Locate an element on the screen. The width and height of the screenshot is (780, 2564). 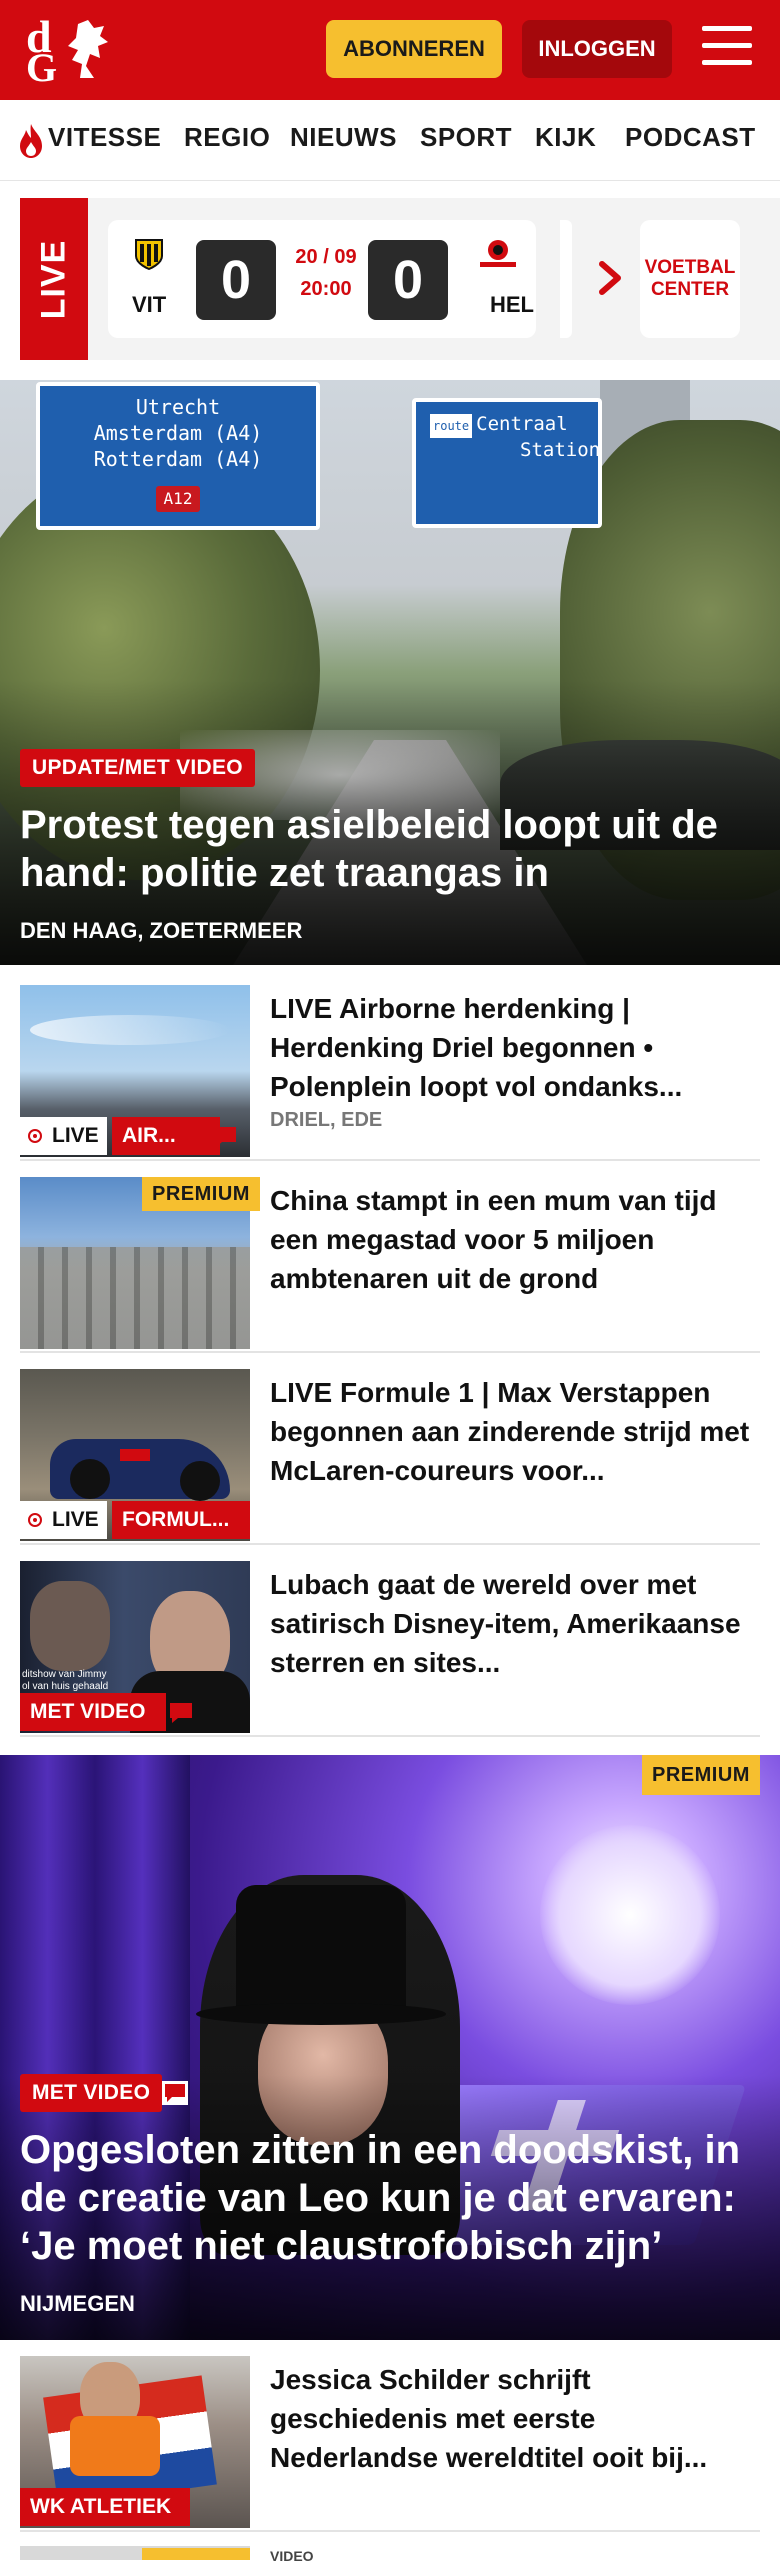
match-time: 20:00 is located at coordinates (326, 289).